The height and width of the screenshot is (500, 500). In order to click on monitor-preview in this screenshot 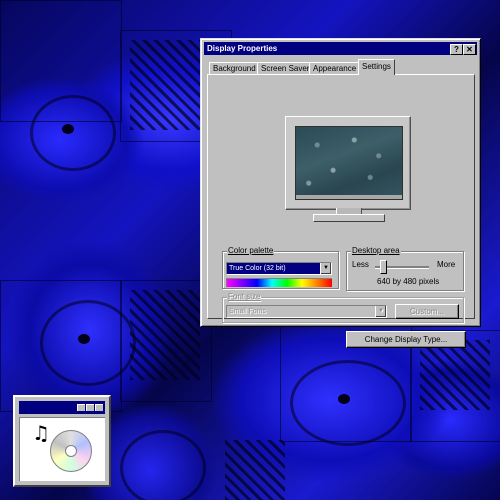, I will do `click(348, 163)`.